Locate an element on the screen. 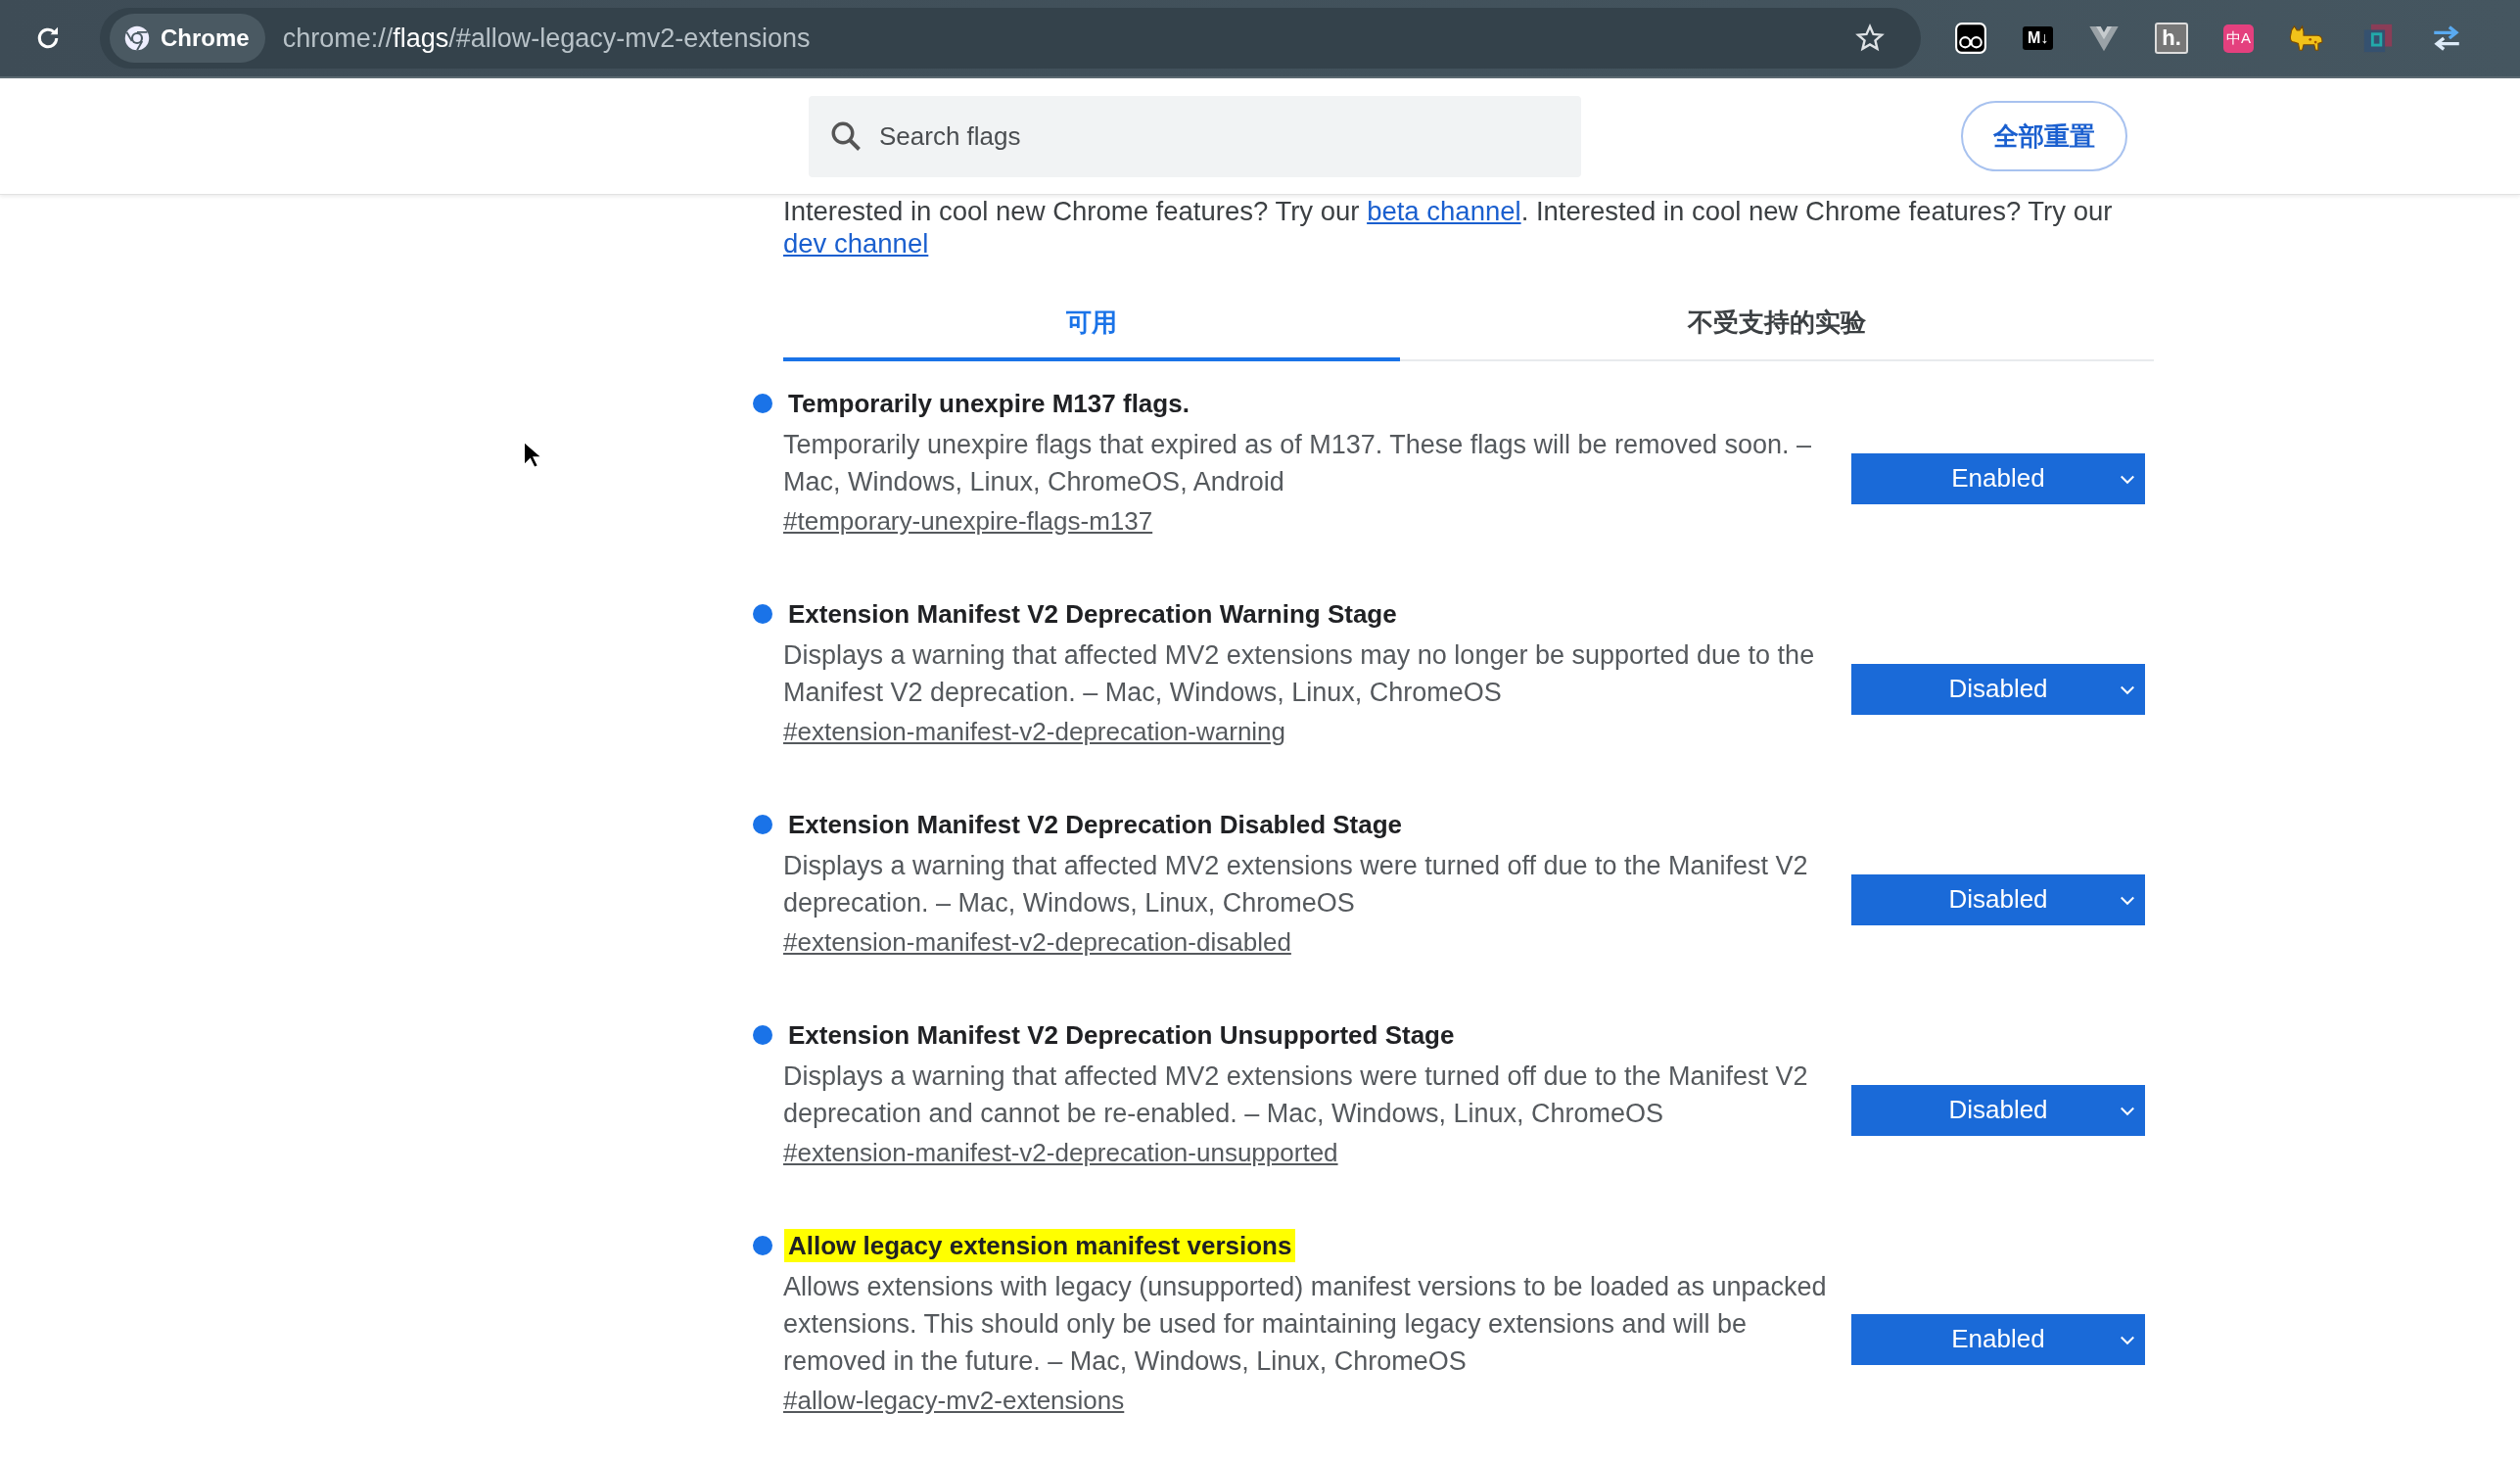  flag-title: Extension Manifest V2 Deprecation Unsupported Stage is located at coordinates (1121, 1035).